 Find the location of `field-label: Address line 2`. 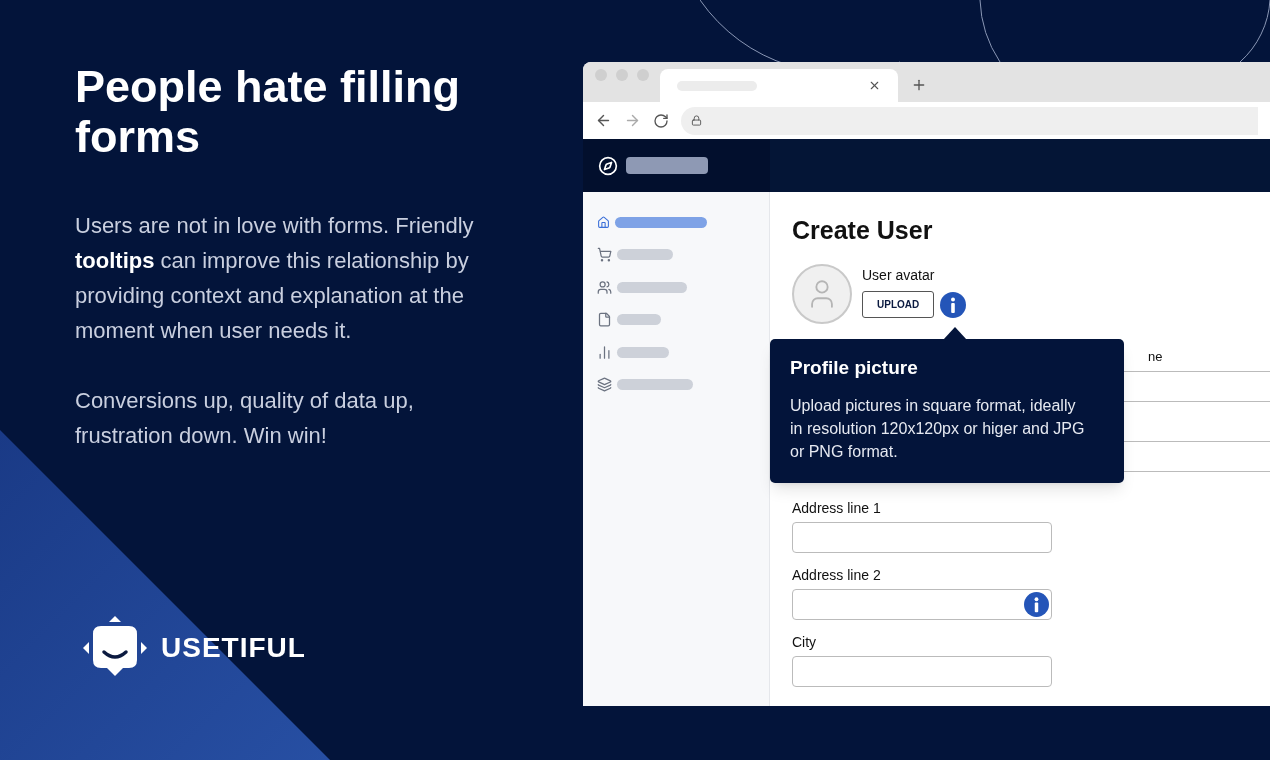

field-label: Address line 2 is located at coordinates (837, 575).